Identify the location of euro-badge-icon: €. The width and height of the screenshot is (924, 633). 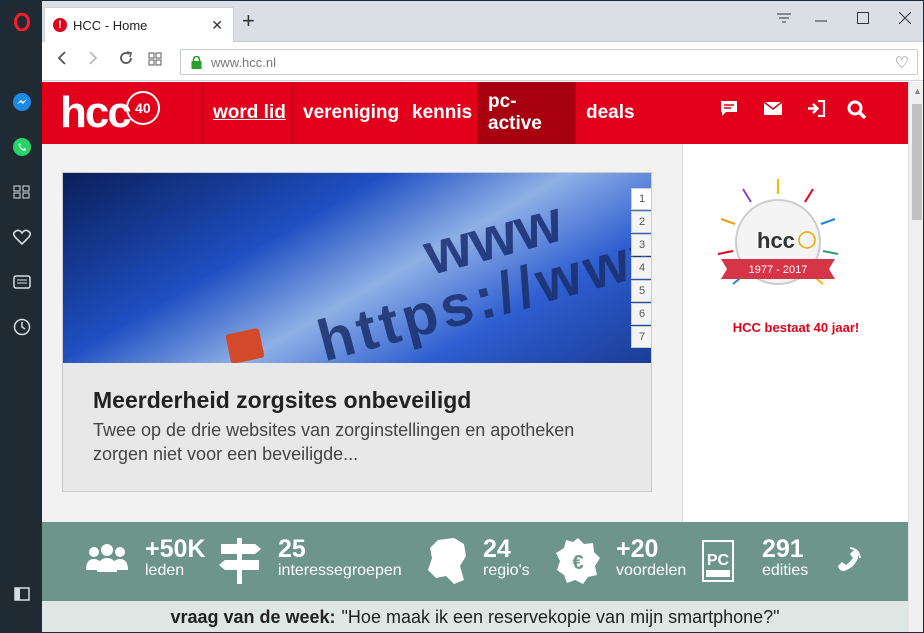
(578, 563).